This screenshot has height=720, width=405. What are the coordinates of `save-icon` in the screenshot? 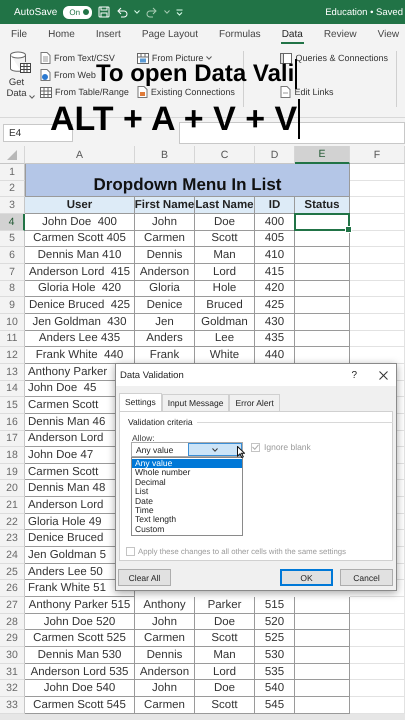 It's located at (104, 12).